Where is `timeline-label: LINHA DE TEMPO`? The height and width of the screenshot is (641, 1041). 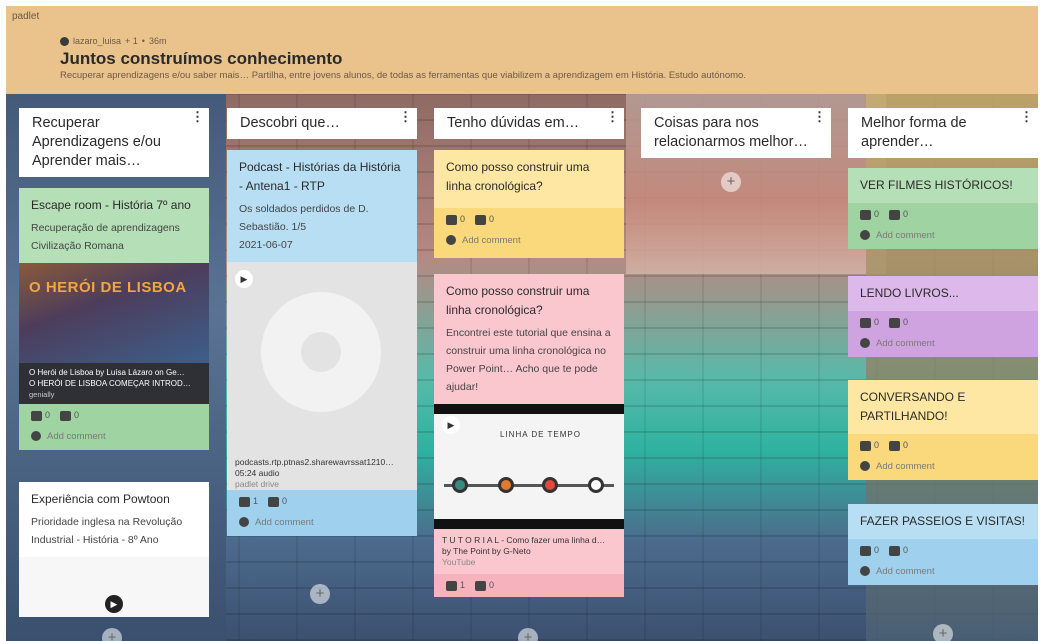
timeline-label: LINHA DE TEMPO is located at coordinates (540, 434).